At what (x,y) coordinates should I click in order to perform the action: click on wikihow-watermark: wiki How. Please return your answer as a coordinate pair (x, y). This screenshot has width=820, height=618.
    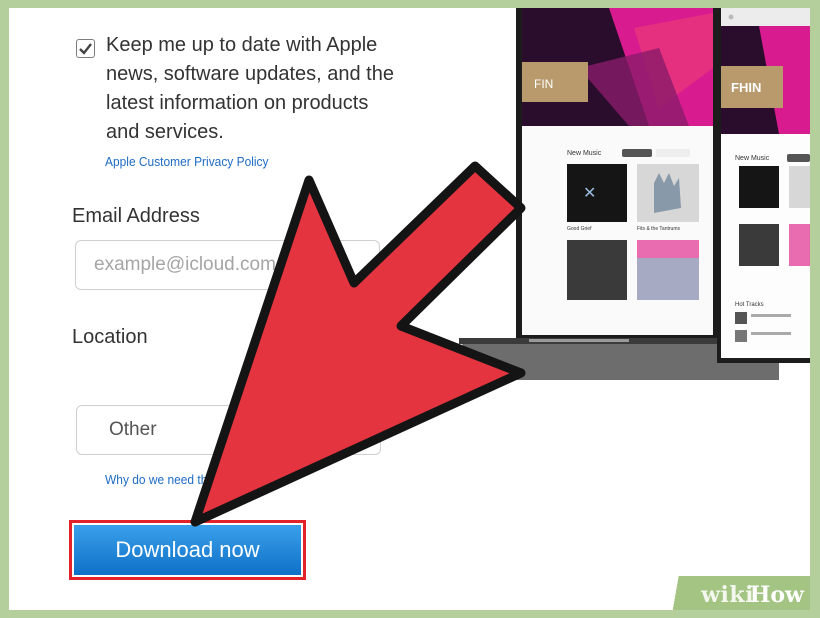
    Looking at the image, I should click on (735, 593).